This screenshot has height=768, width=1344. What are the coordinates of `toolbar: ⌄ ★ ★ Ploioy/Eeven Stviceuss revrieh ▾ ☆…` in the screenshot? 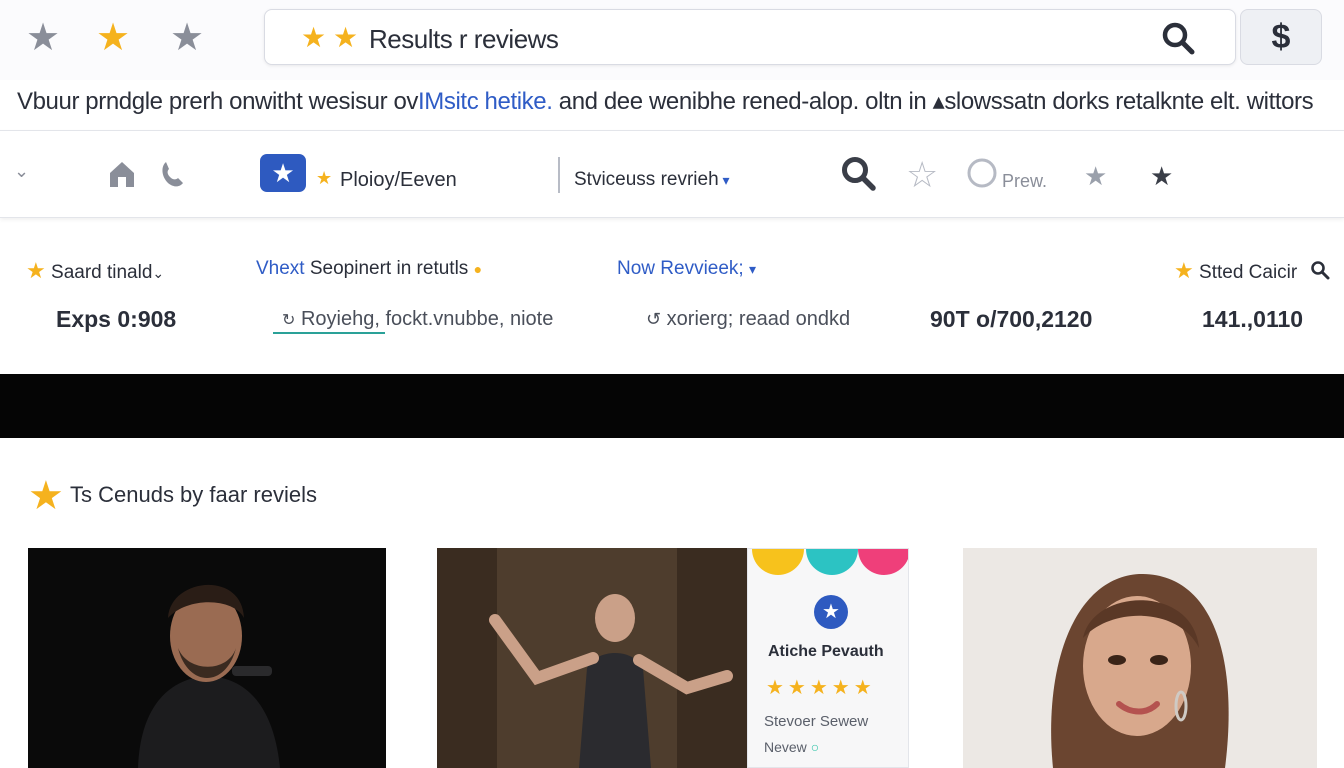 It's located at (672, 174).